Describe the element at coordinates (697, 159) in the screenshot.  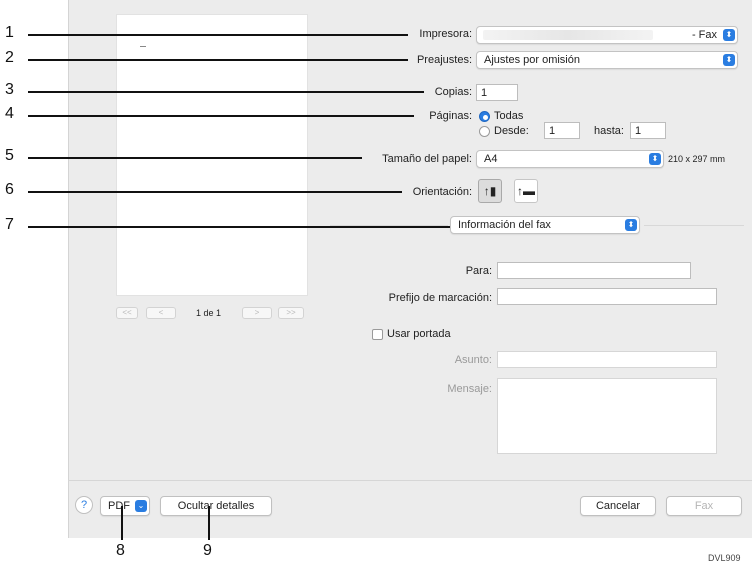
I see `paper-dimensions: 210 x 297 mm` at that location.